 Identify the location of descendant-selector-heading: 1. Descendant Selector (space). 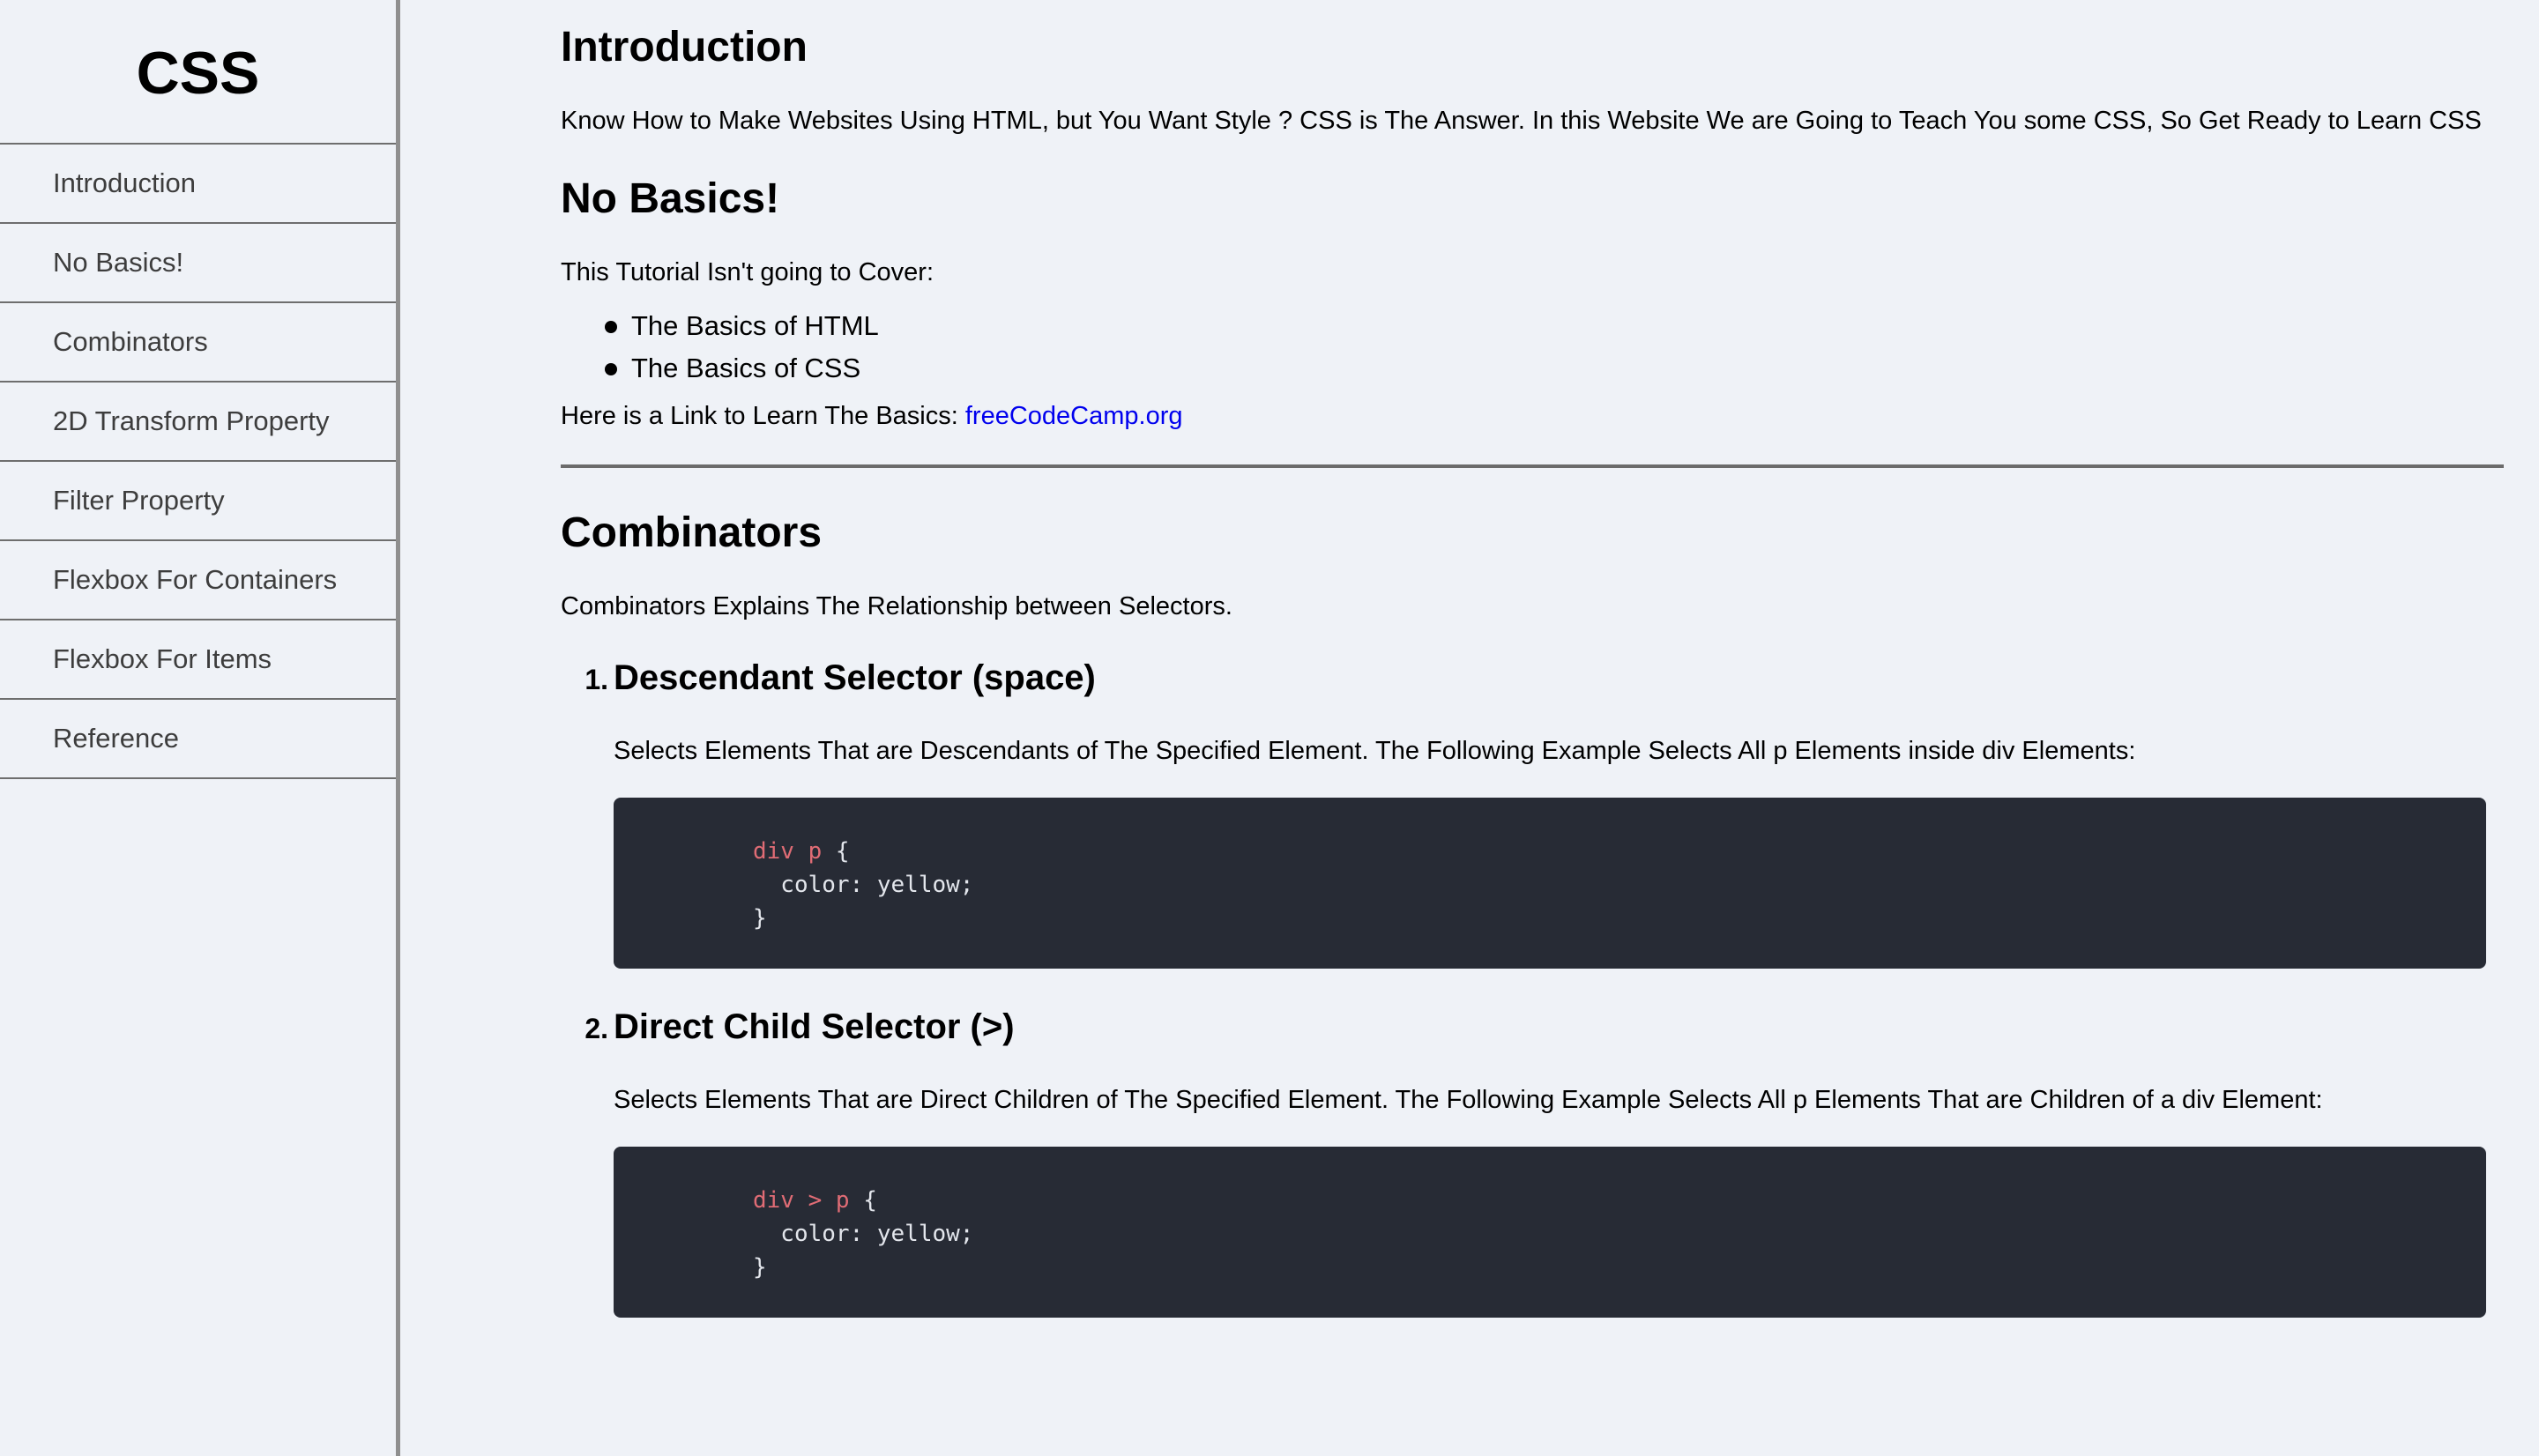
(1532, 678).